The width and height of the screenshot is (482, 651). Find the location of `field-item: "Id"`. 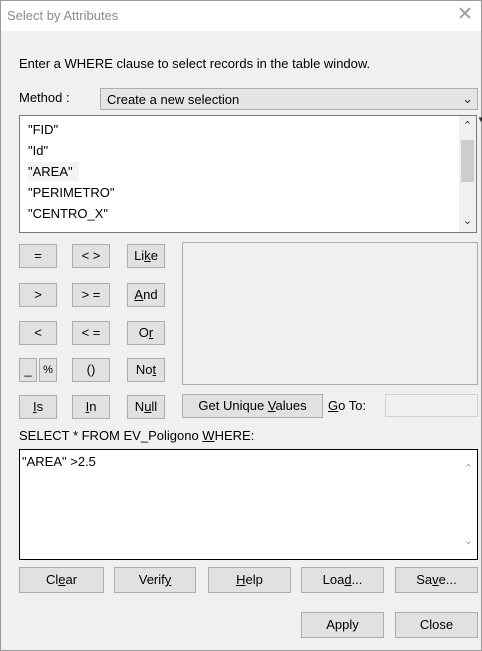

field-item: "Id" is located at coordinates (41, 150).